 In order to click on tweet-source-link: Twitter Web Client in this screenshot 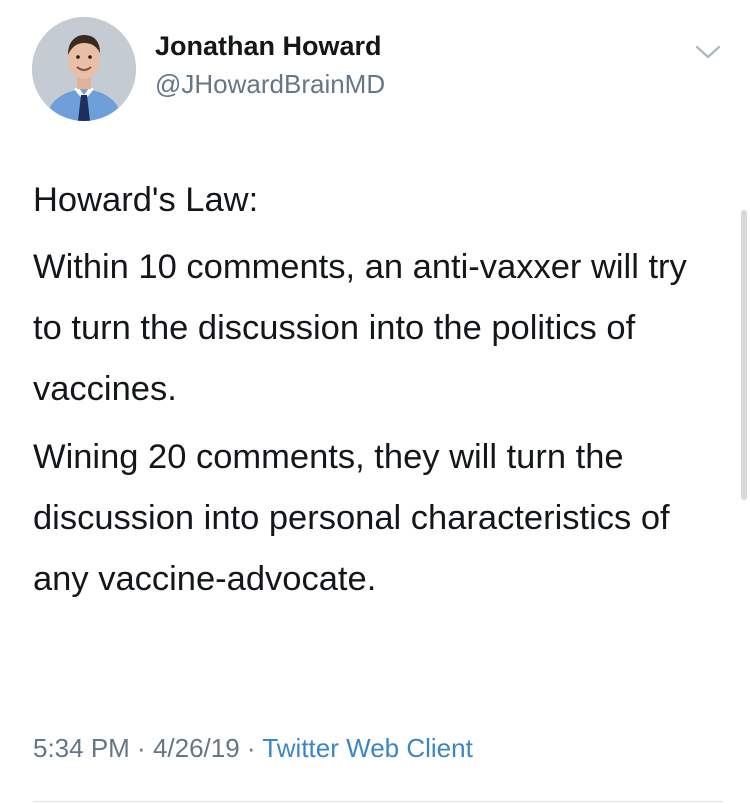, I will do `click(367, 748)`.